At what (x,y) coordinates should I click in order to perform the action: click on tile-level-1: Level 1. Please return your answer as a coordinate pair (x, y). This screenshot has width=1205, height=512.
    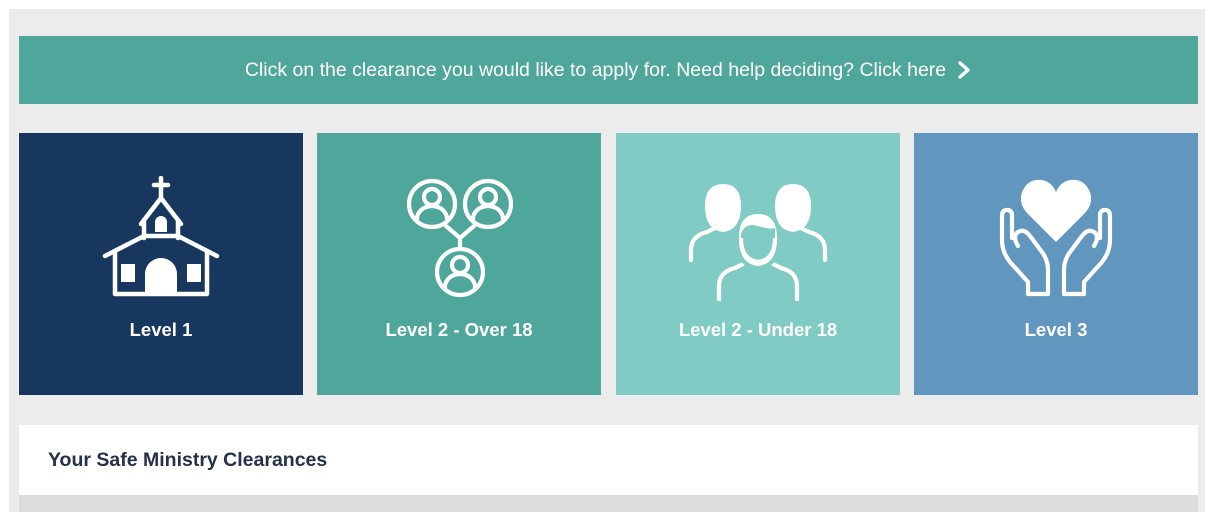
    Looking at the image, I should click on (161, 264).